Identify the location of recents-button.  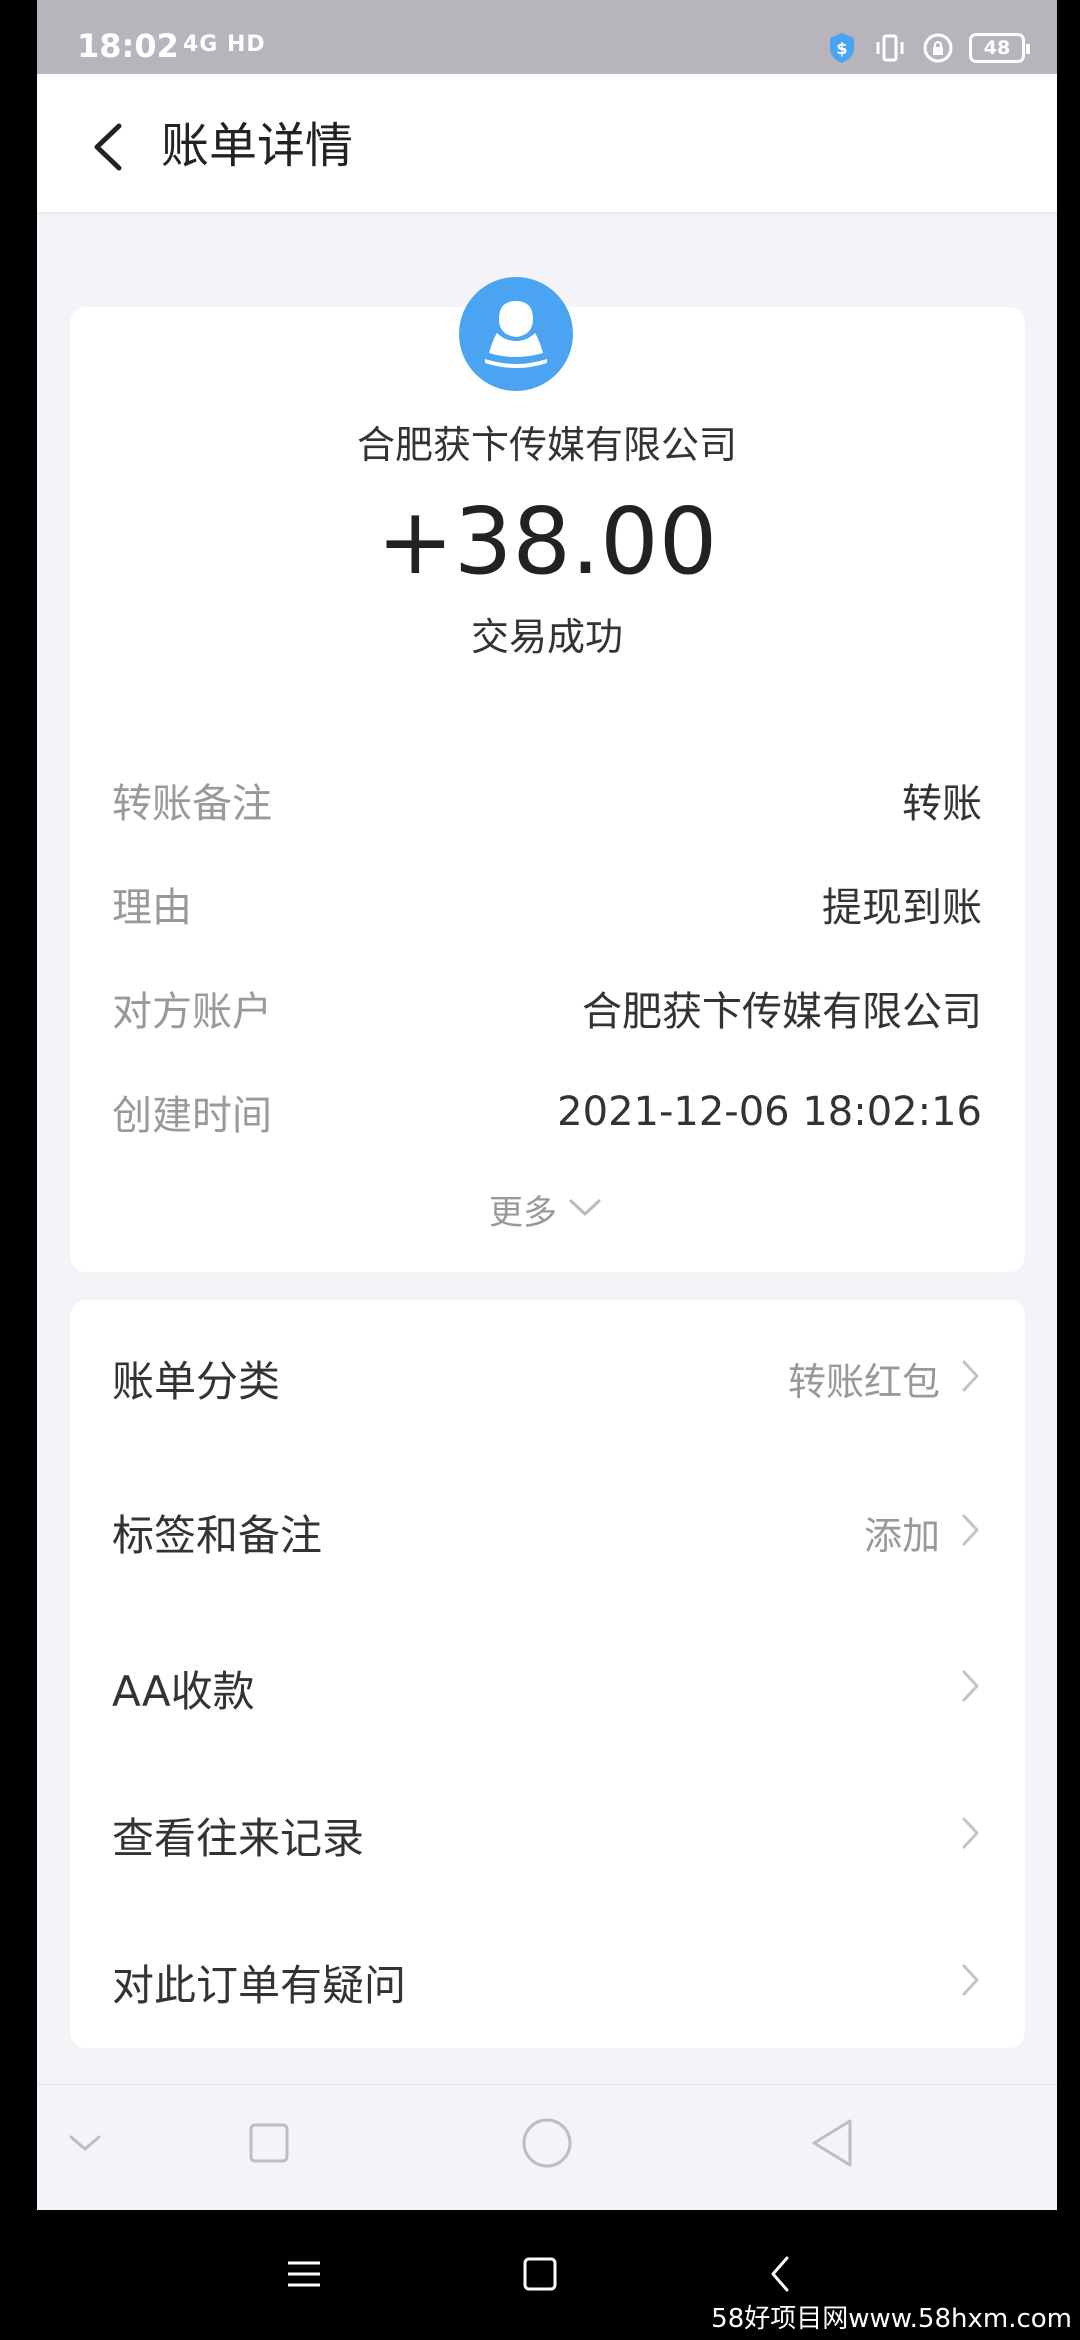
(269, 2145).